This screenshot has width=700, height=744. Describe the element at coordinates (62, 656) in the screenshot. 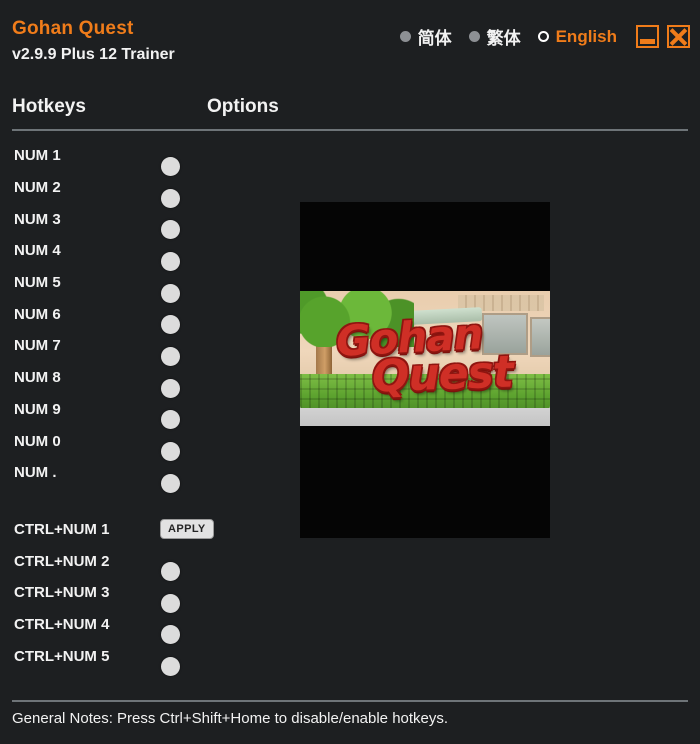

I see `hotkey-label: CTRL+NUM 5` at that location.